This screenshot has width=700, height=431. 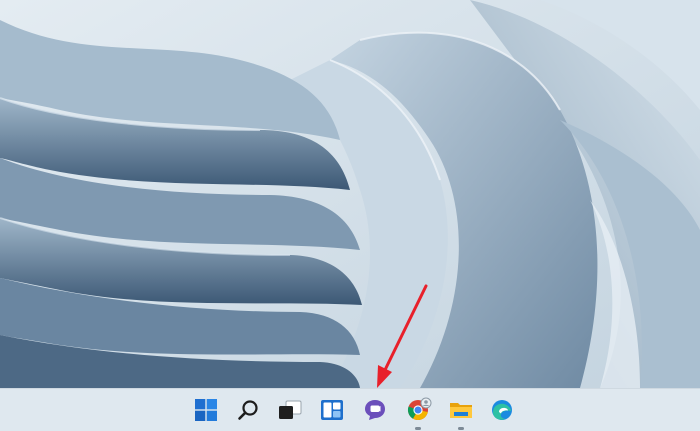 I want to click on taskbar, so click(x=350, y=409).